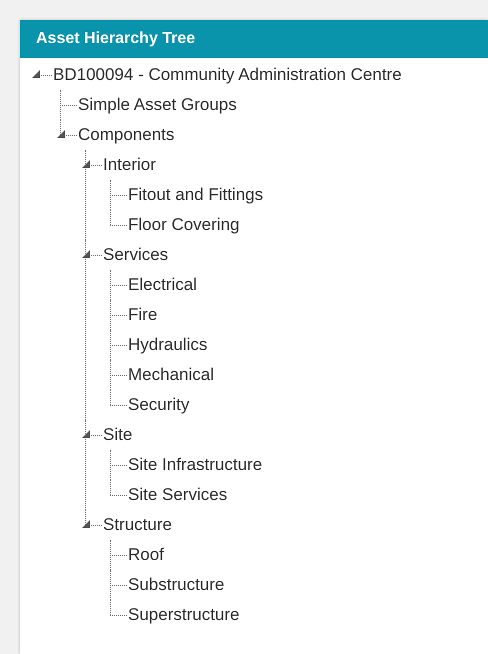 The height and width of the screenshot is (654, 488). Describe the element at coordinates (146, 555) in the screenshot. I see `tree-item: Roof` at that location.